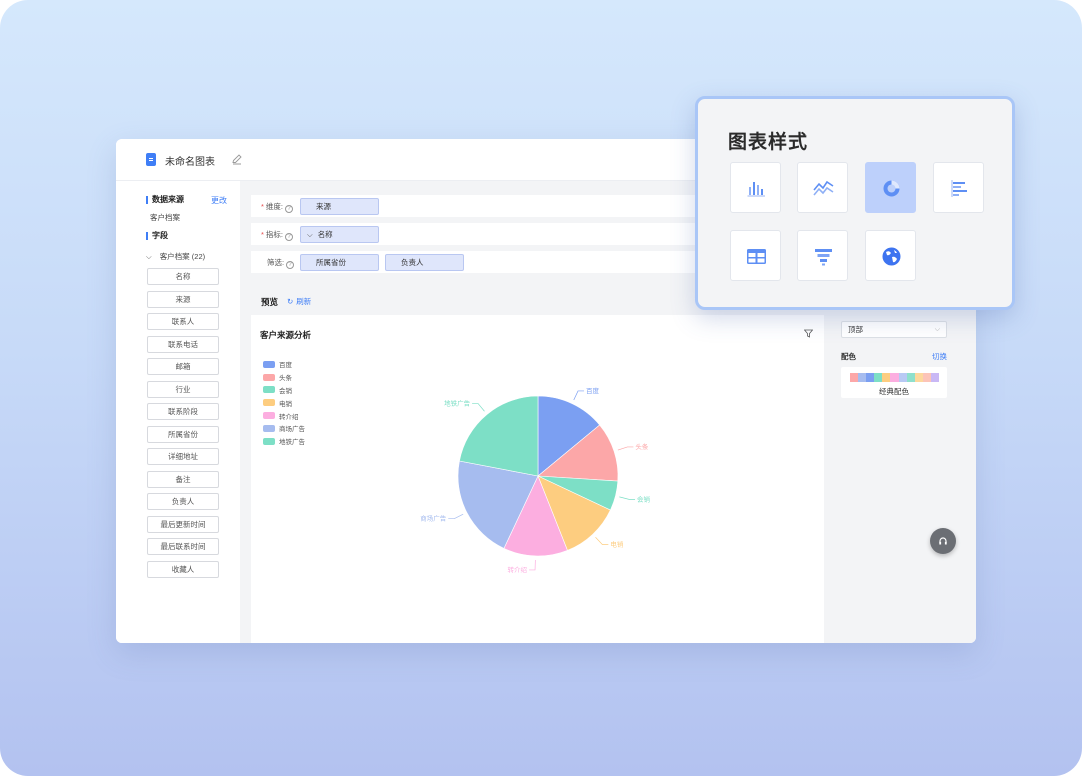 The image size is (1082, 776). What do you see at coordinates (339, 262) in the screenshot?
I see `filter-pill: 所属省份` at bounding box center [339, 262].